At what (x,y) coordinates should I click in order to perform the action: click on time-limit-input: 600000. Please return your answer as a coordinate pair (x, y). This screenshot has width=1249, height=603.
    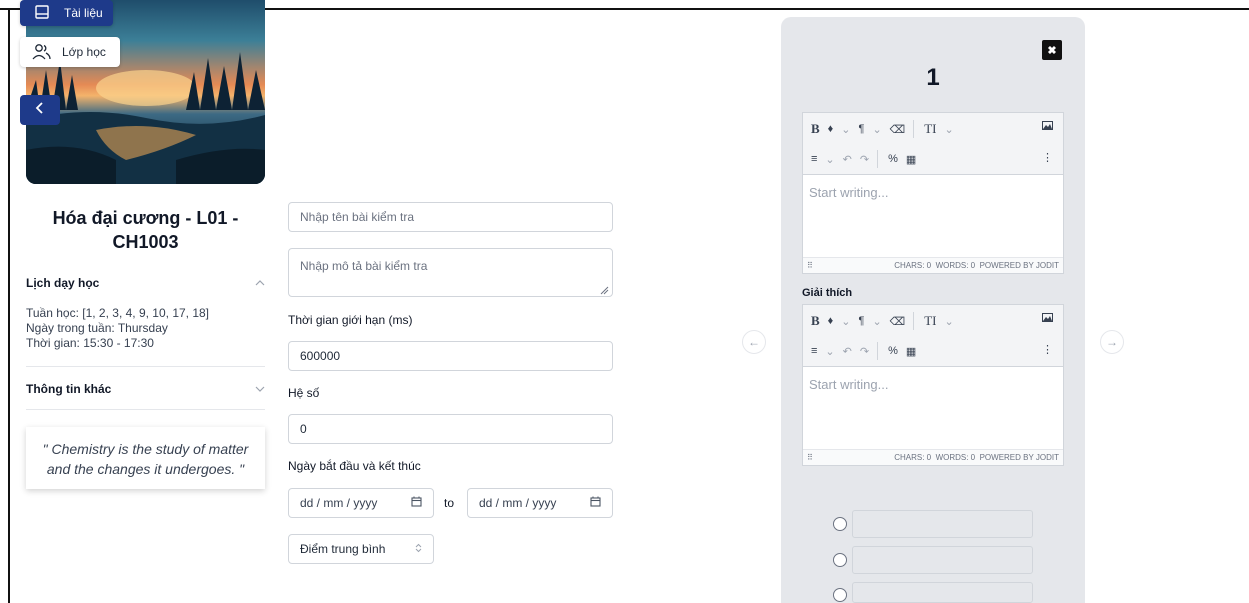
    Looking at the image, I should click on (450, 356).